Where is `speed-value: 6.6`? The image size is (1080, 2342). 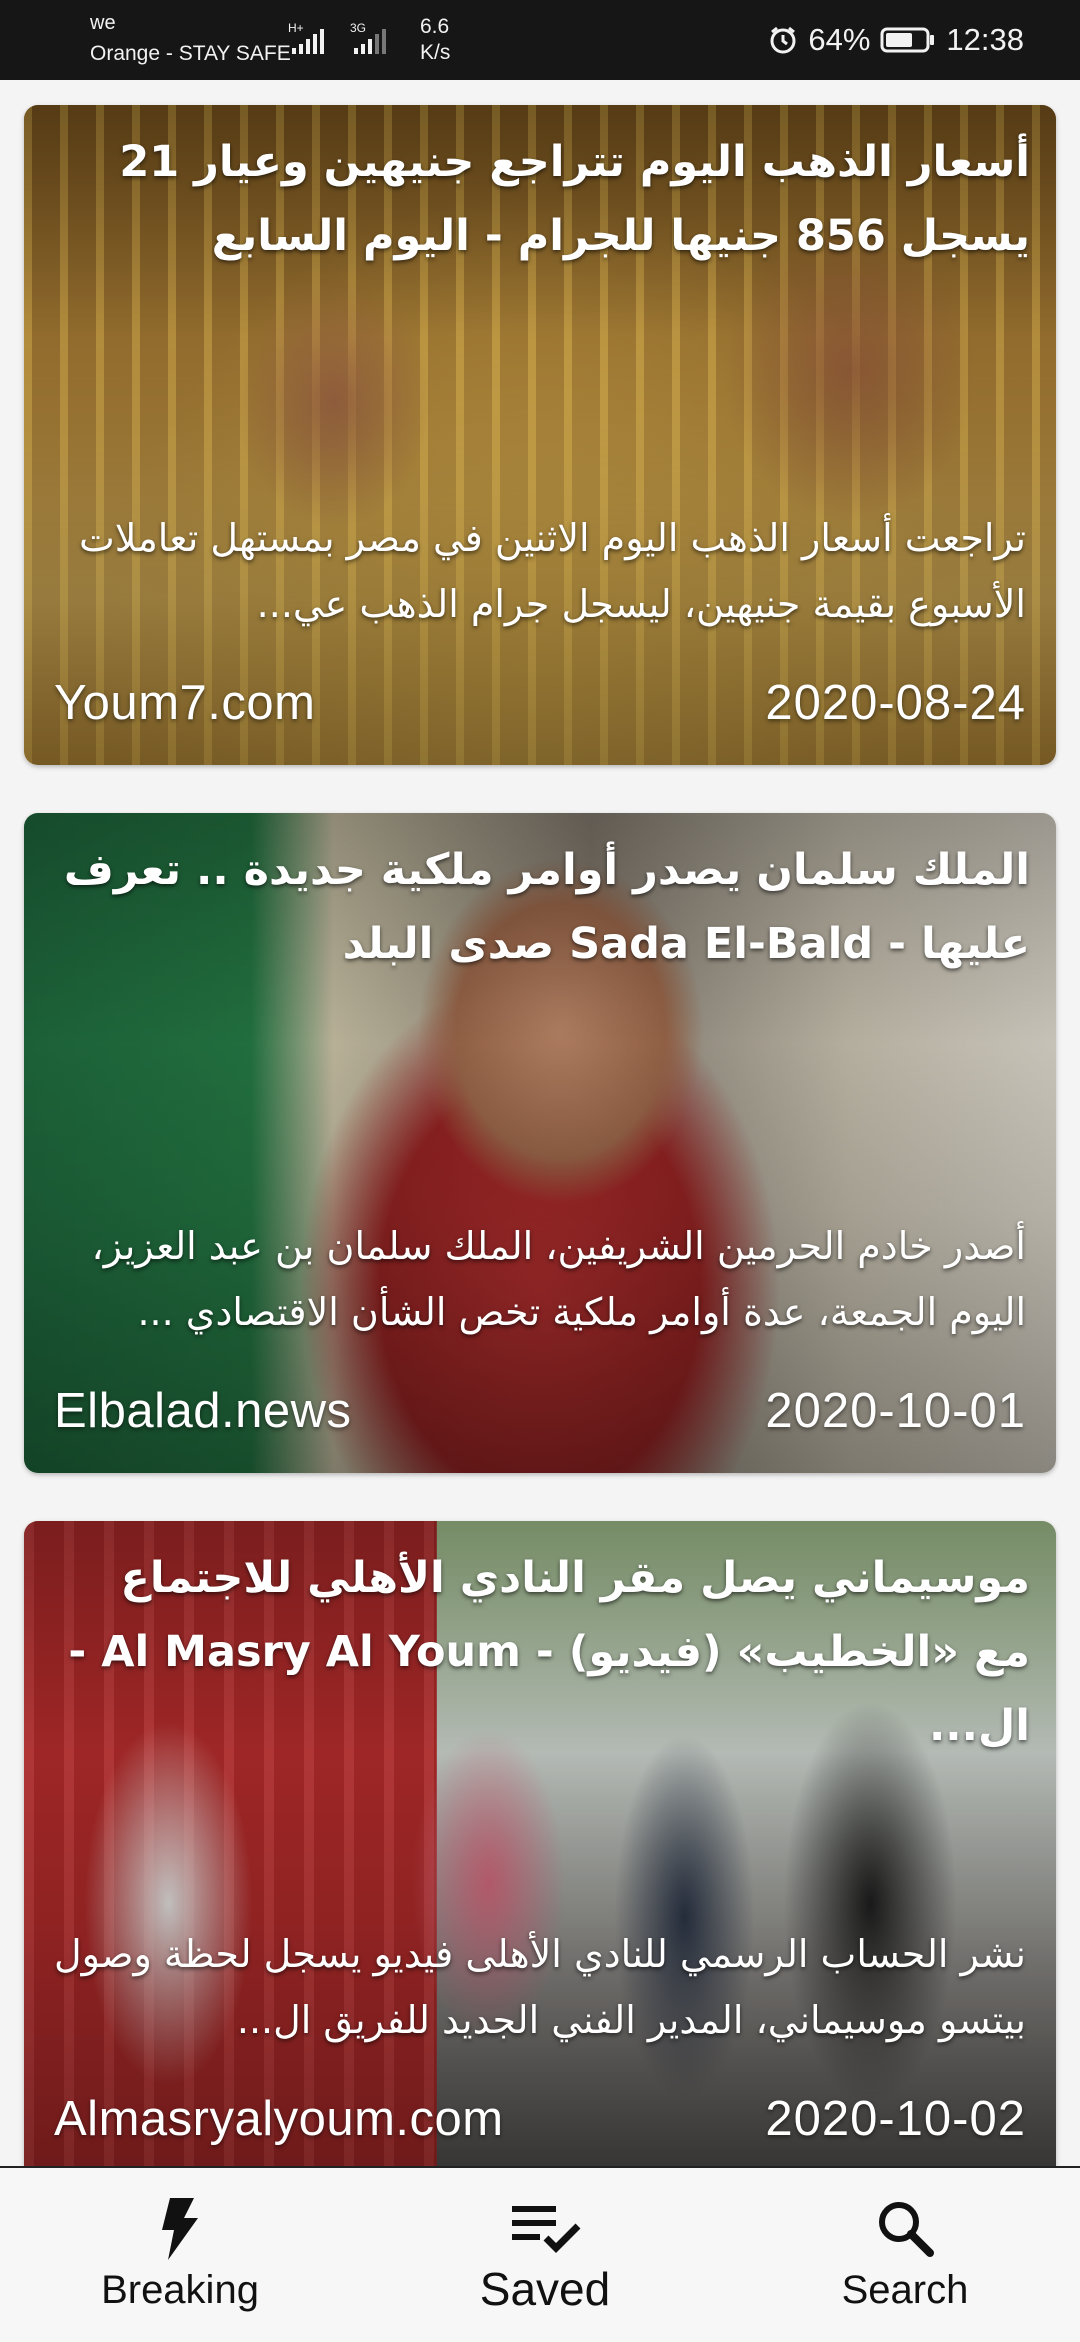 speed-value: 6.6 is located at coordinates (435, 26).